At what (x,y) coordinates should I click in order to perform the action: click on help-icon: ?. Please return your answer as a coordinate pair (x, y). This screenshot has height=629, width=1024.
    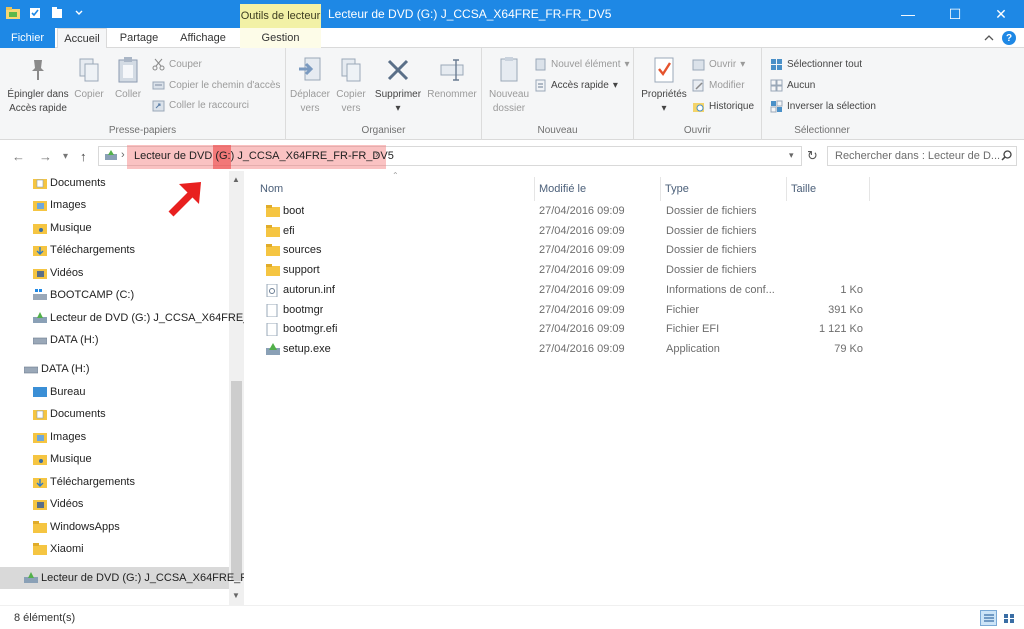
    Looking at the image, I should click on (1009, 38).